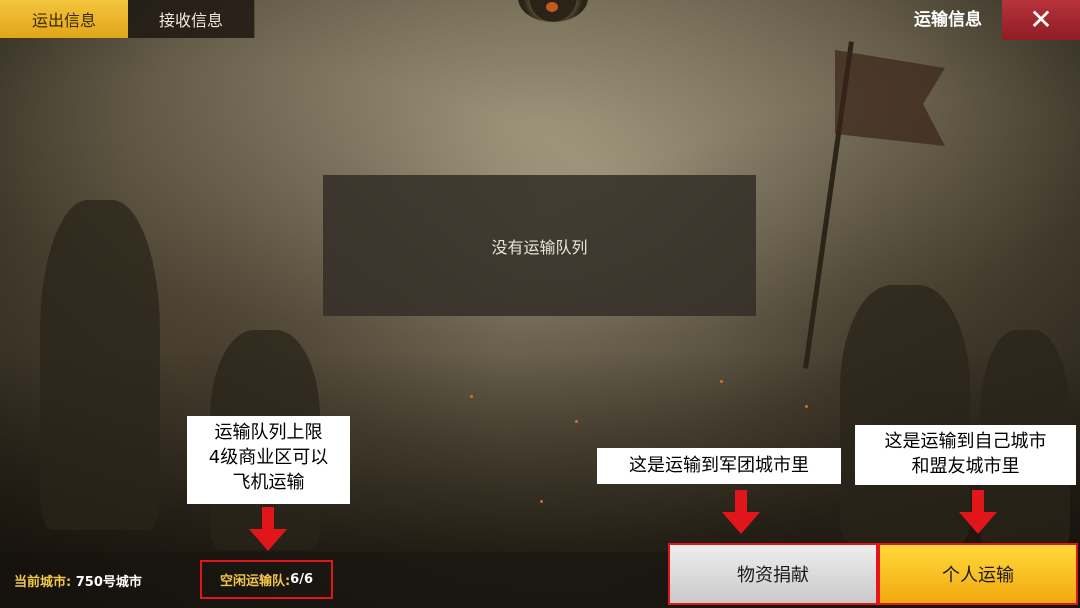 The width and height of the screenshot is (1080, 608). I want to click on current-city-label: 当前城市:, so click(43, 582).